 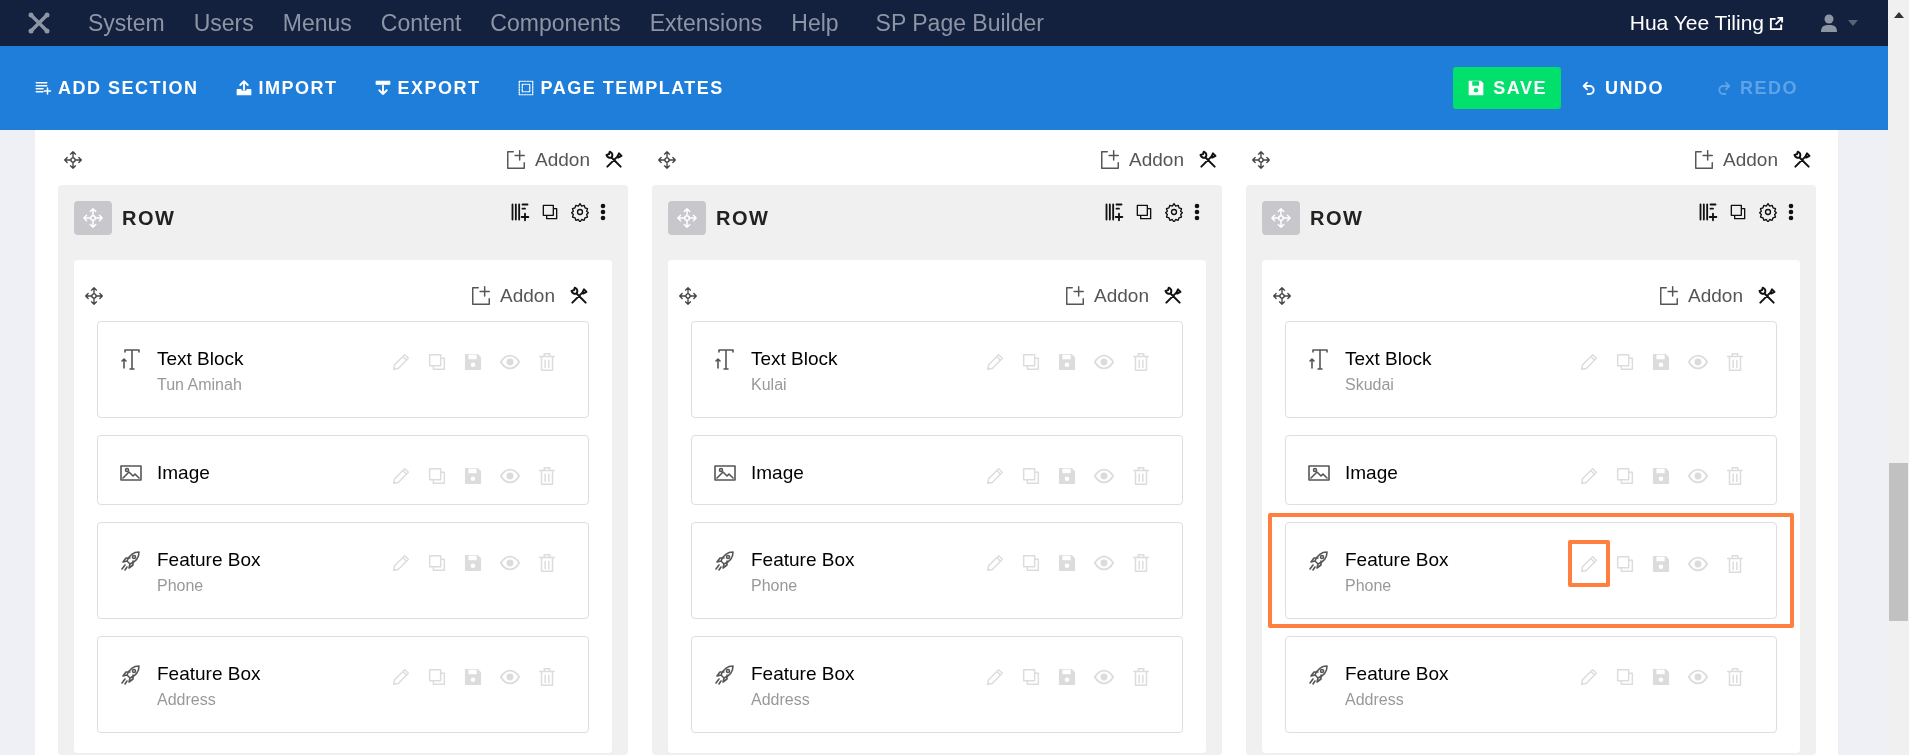 I want to click on addon-subtitle: Phone, so click(x=181, y=586).